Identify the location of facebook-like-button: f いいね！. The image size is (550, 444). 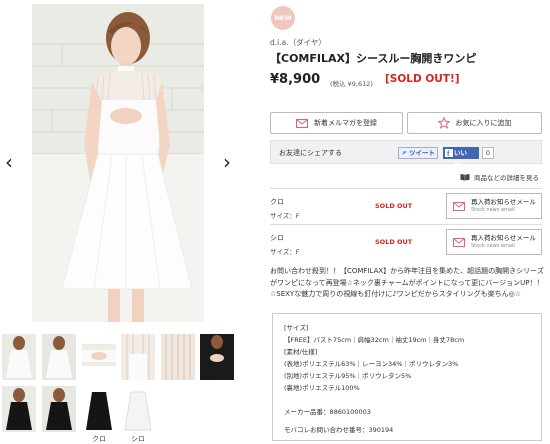
(461, 158).